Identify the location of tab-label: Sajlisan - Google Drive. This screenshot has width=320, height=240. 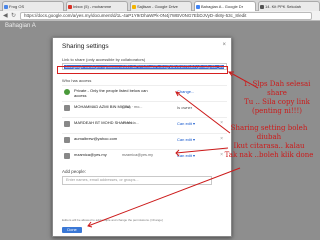
(157, 6).